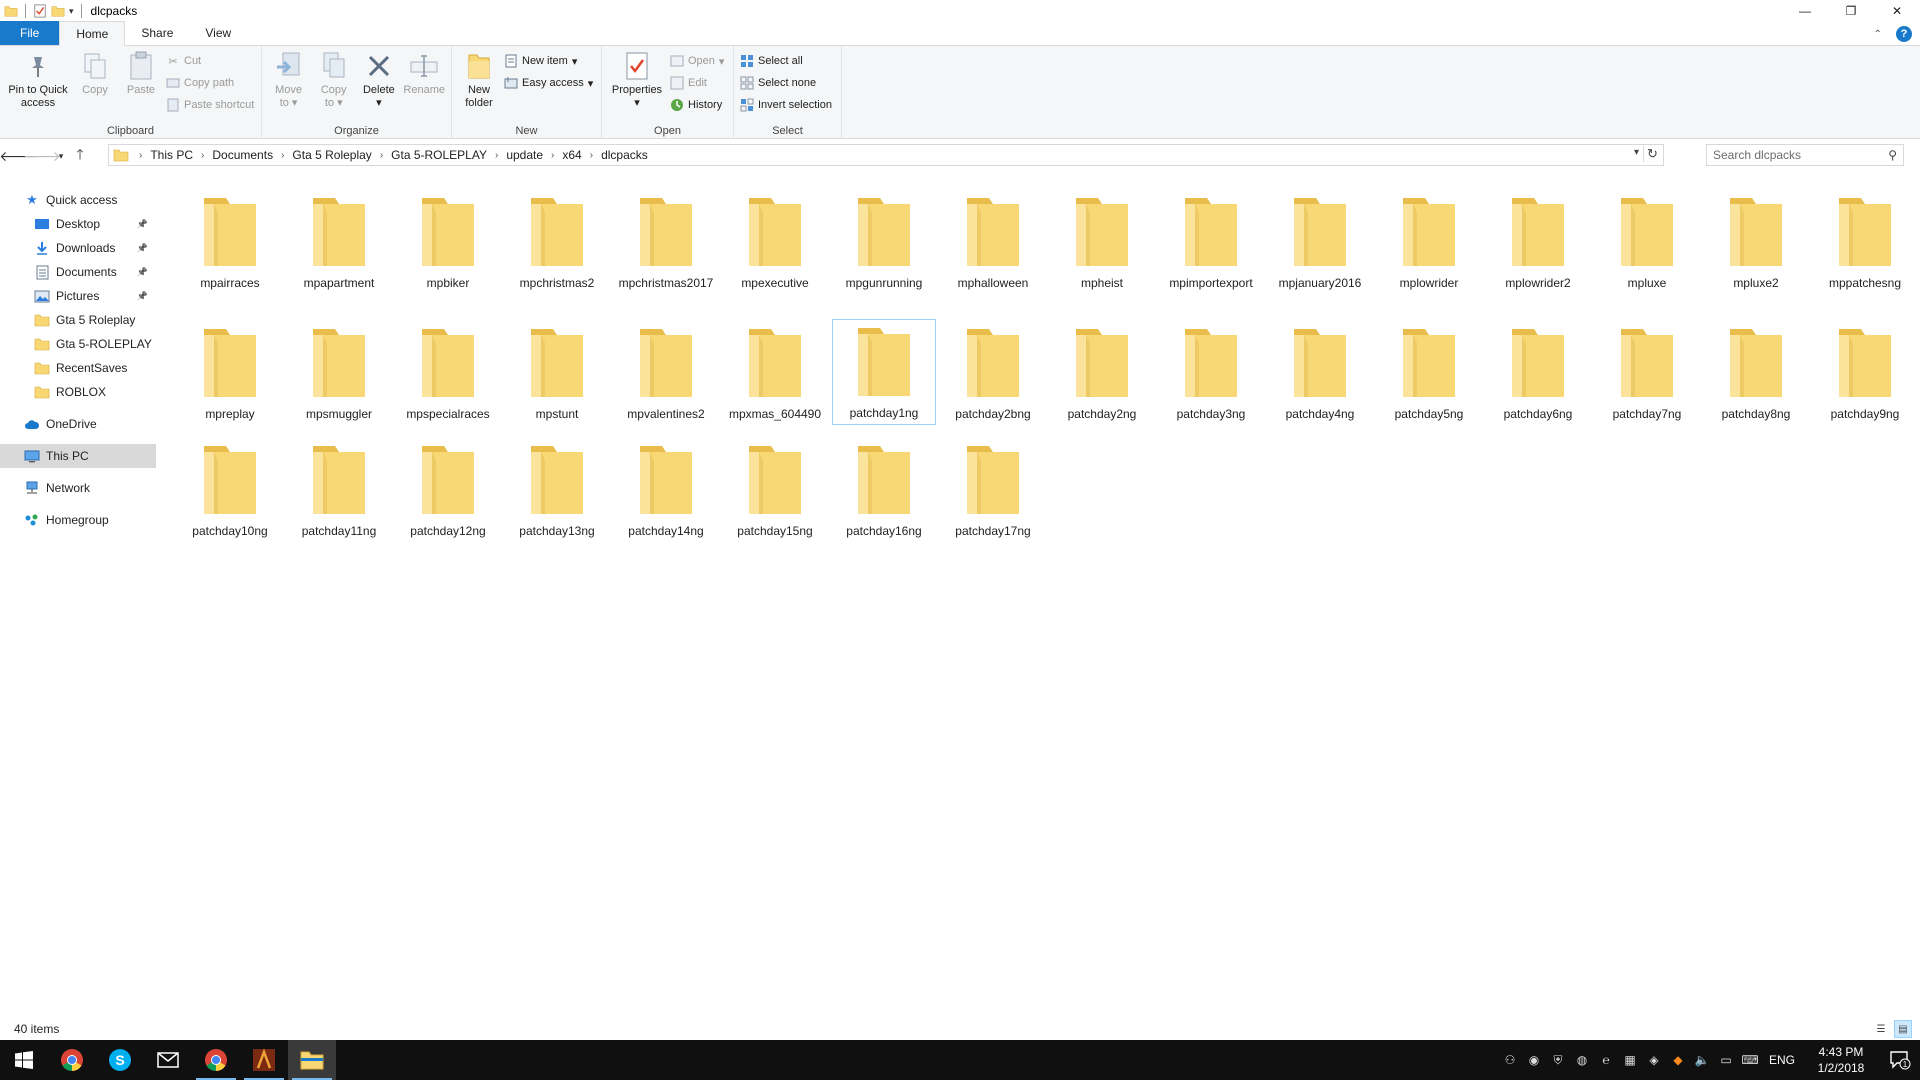  Describe the element at coordinates (58, 11) in the screenshot. I see `new-folder-icon` at that location.